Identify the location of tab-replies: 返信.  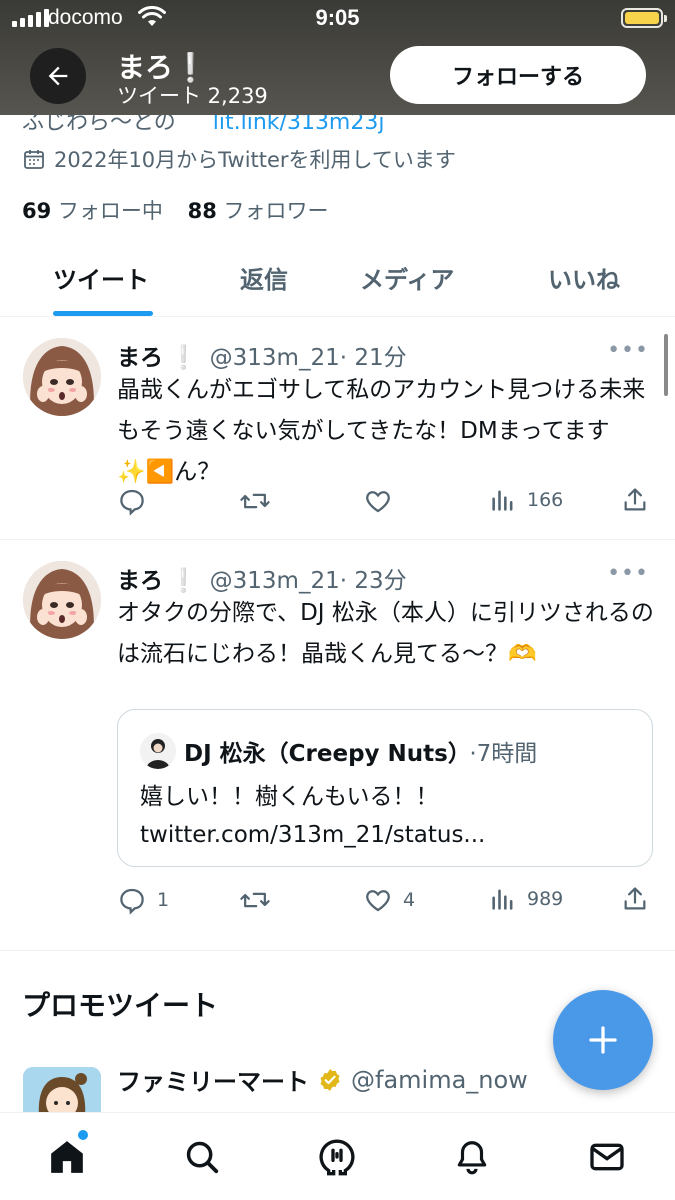
(264, 277).